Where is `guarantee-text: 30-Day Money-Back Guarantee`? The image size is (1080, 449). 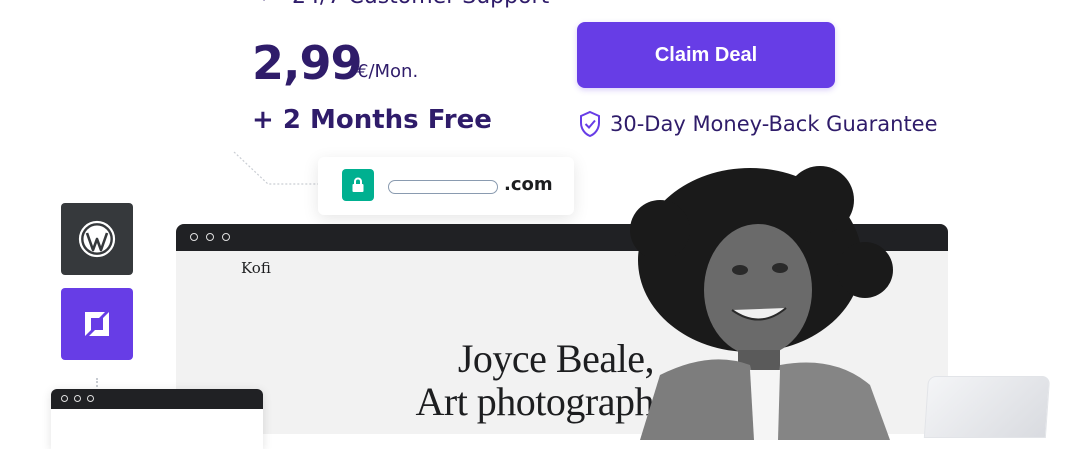
guarantee-text: 30-Day Money-Back Guarantee is located at coordinates (774, 124).